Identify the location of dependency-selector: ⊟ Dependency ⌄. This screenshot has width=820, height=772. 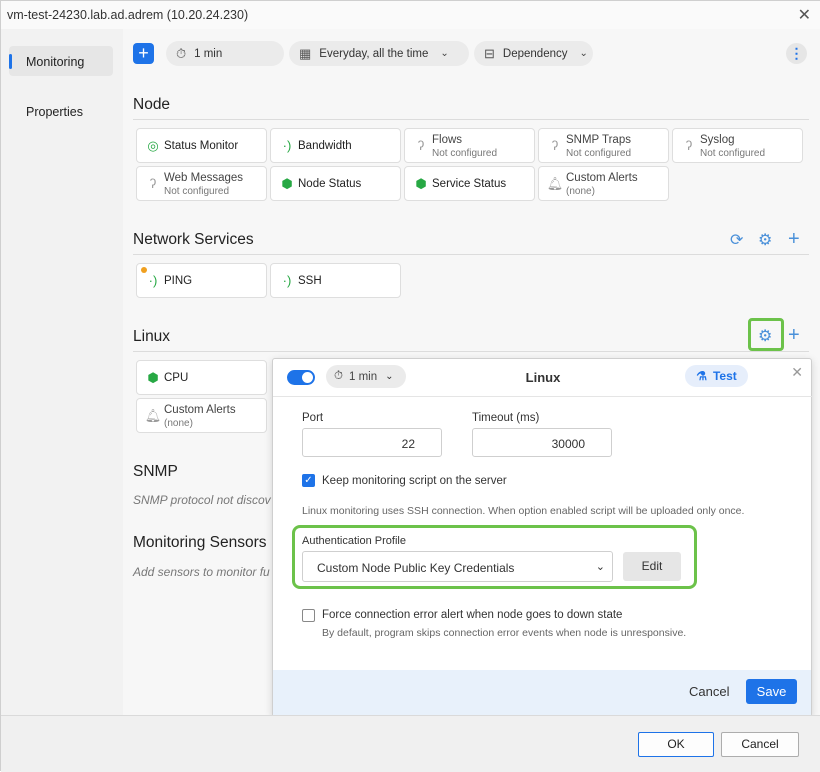
(533, 53).